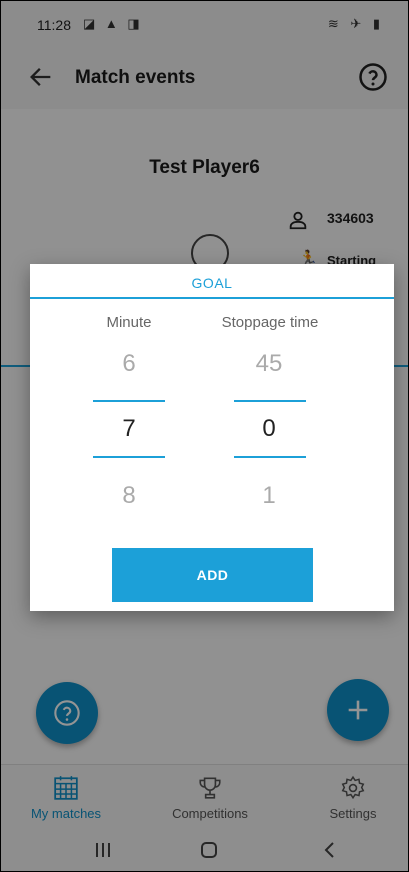 The image size is (409, 872). What do you see at coordinates (269, 429) in the screenshot?
I see `stoppage-time-picker: 0` at bounding box center [269, 429].